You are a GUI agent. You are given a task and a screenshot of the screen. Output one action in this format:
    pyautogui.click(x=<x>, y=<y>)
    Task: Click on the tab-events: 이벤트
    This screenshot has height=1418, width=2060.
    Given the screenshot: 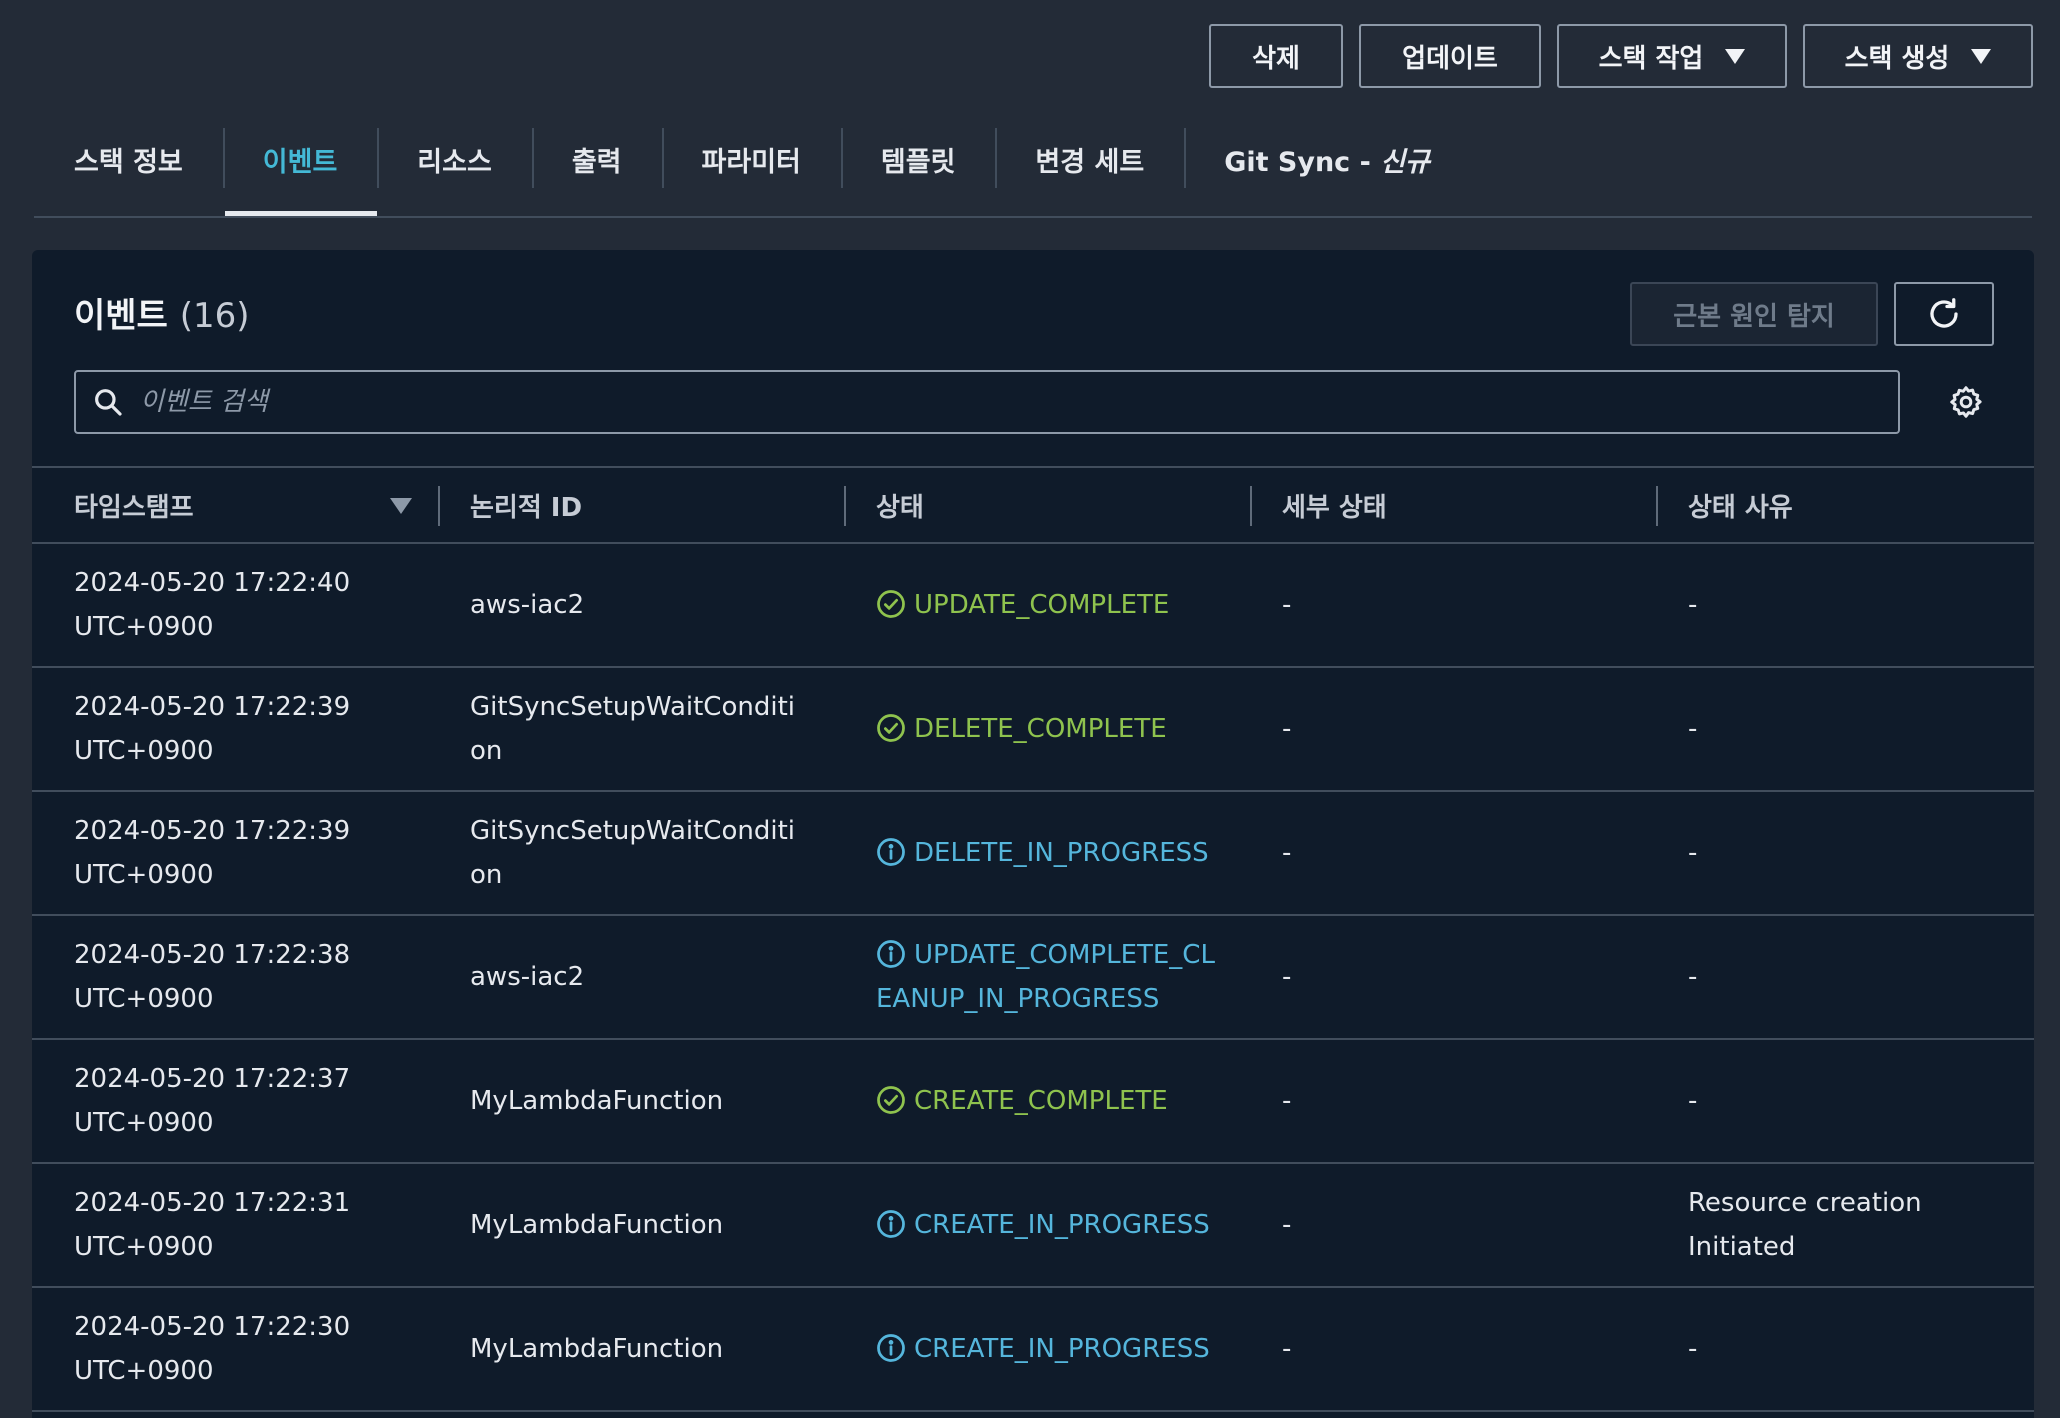 What is the action you would take?
    pyautogui.click(x=300, y=172)
    